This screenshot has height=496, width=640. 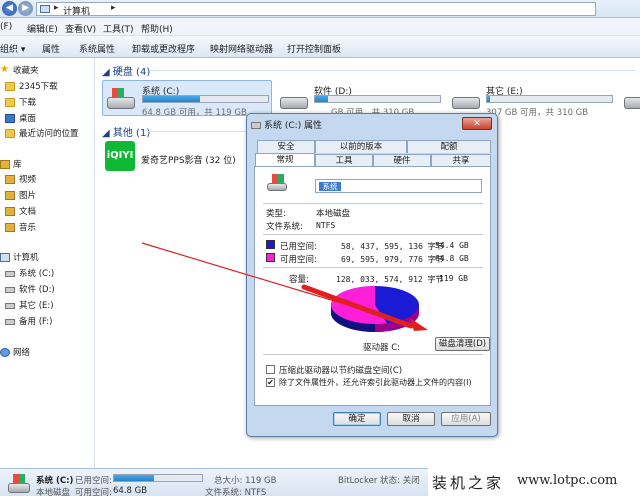 What do you see at coordinates (5, 352) in the screenshot?
I see `network-icon` at bounding box center [5, 352].